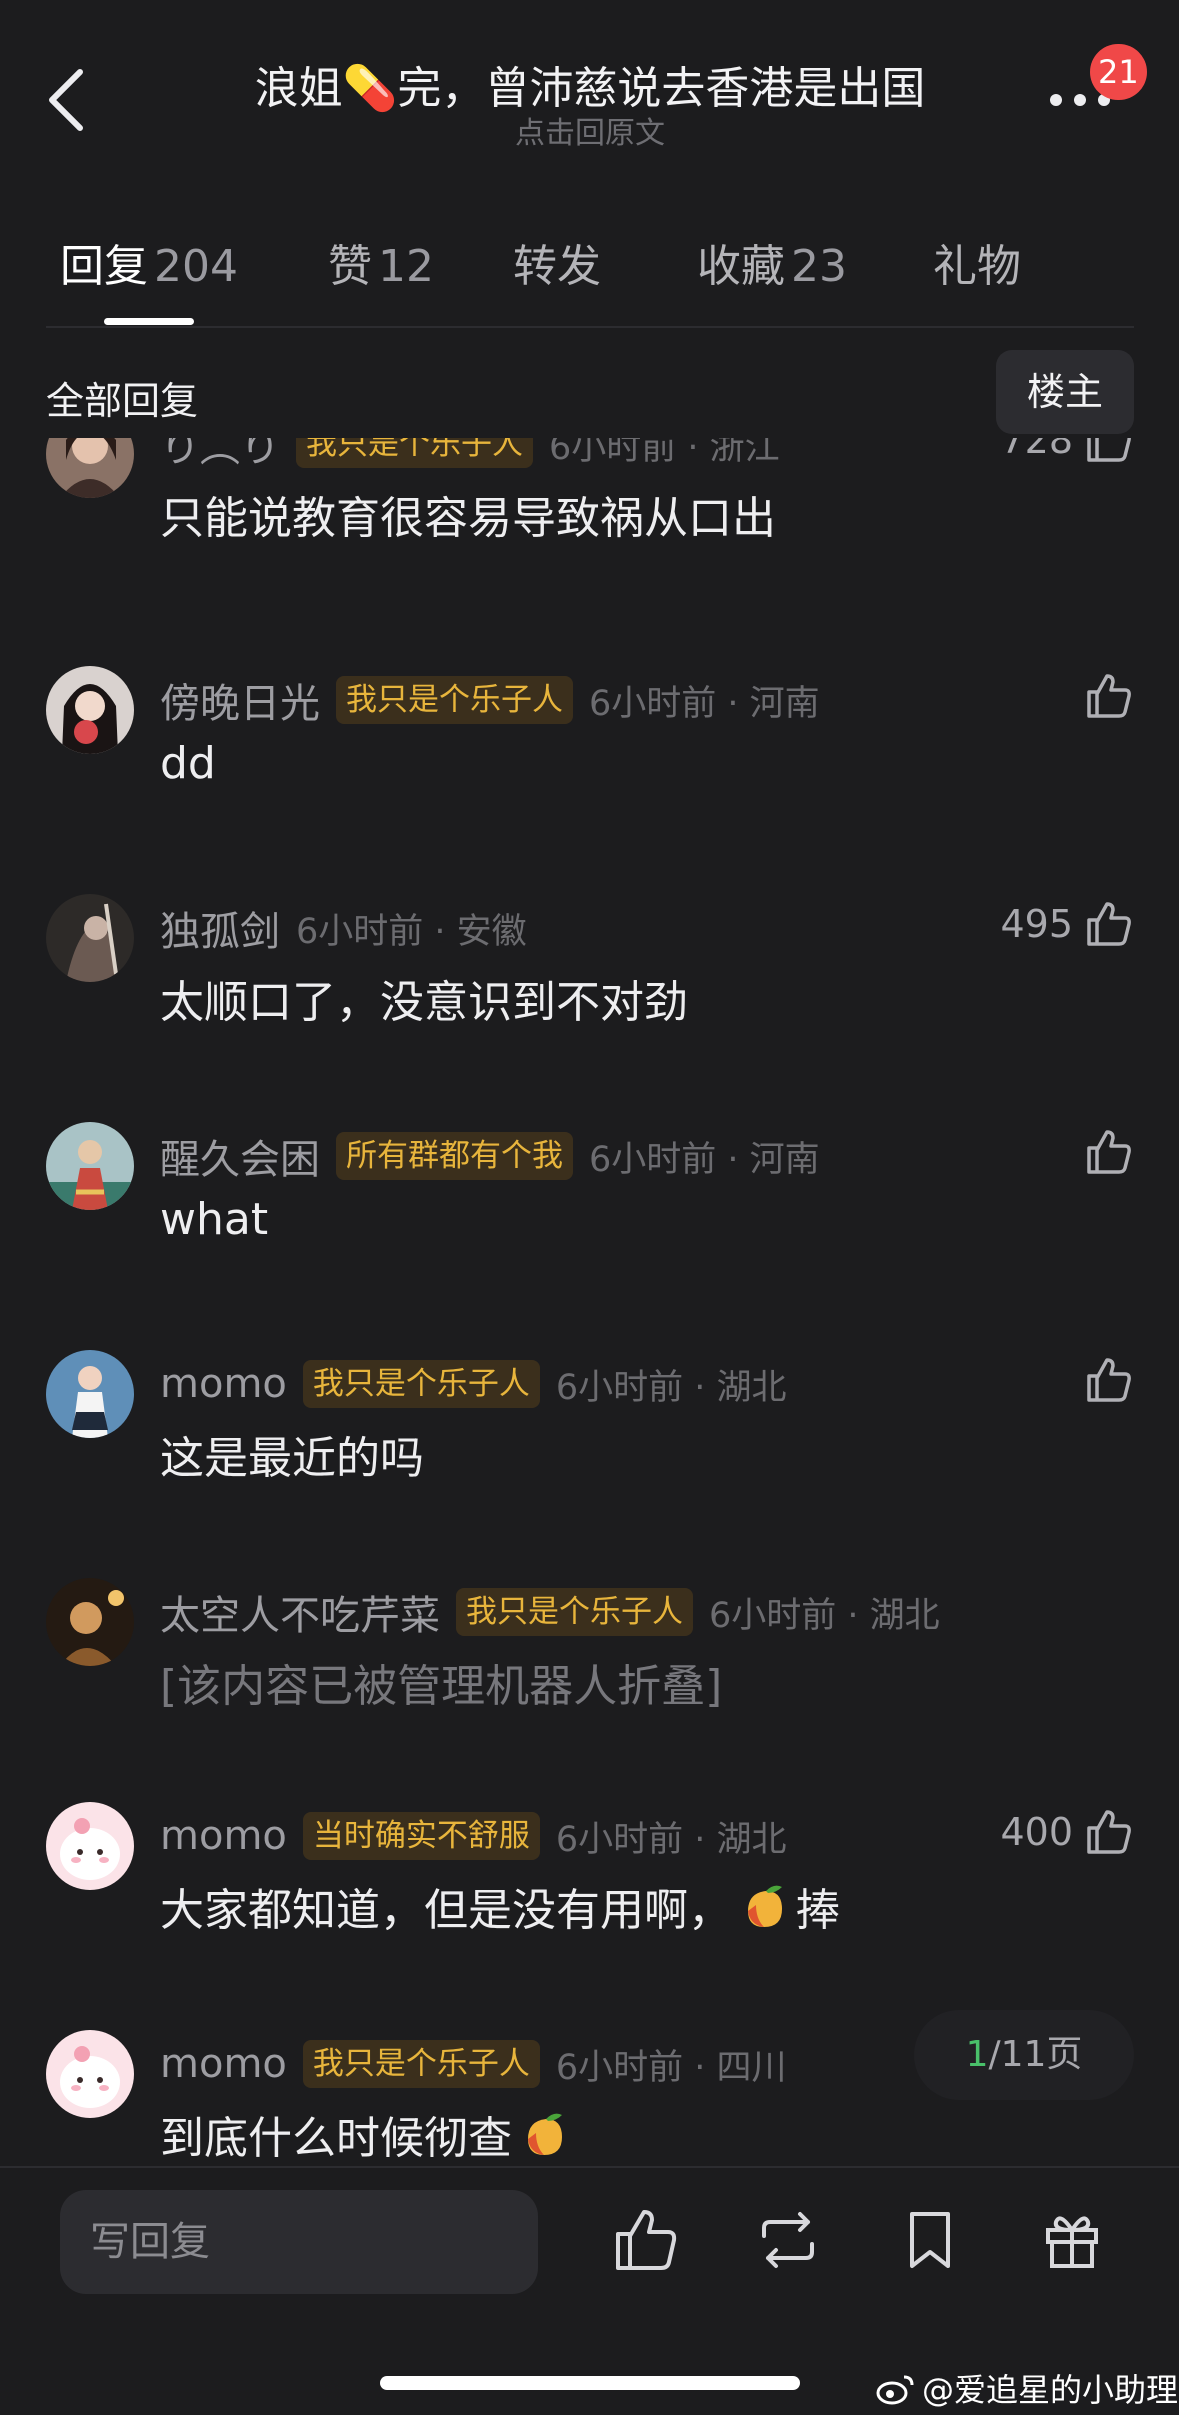 Image resolution: width=1179 pixels, height=2415 pixels. Describe the element at coordinates (381, 262) in the screenshot. I see `tab-likes: 赞 12` at that location.